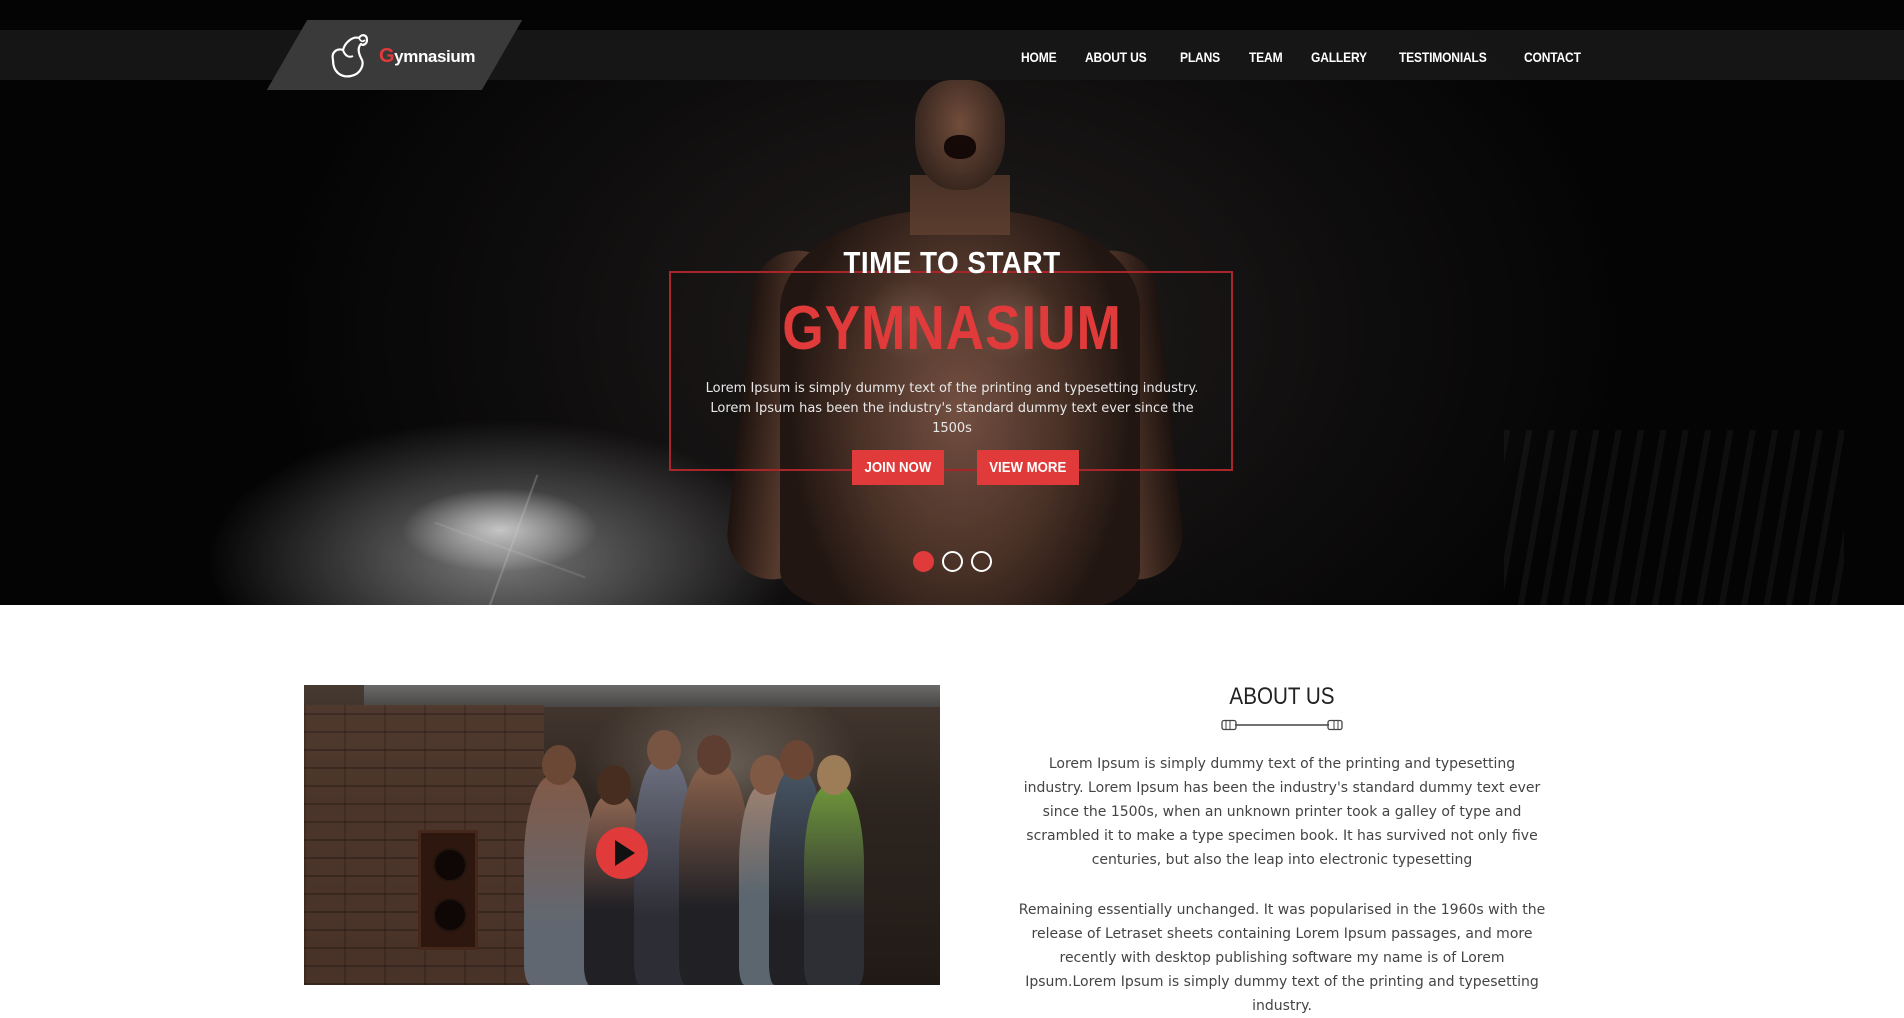  Describe the element at coordinates (387, 55) in the screenshot. I see `logo-text-first: G` at that location.